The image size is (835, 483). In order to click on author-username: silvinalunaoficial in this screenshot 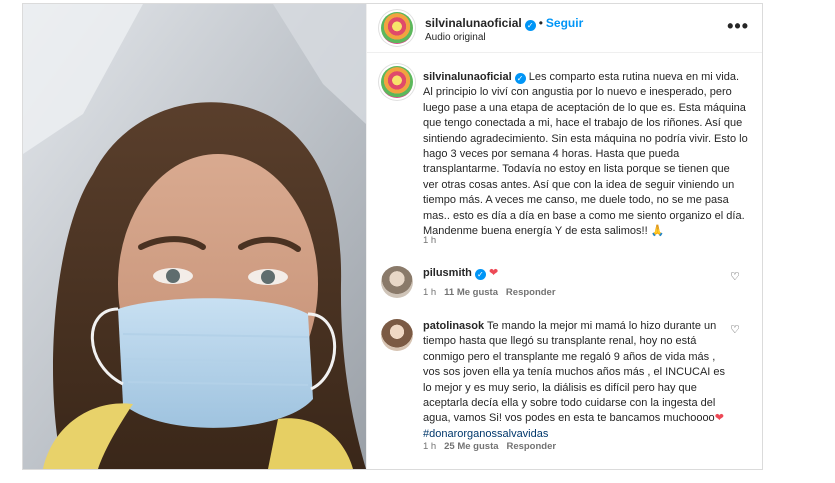, I will do `click(473, 23)`.